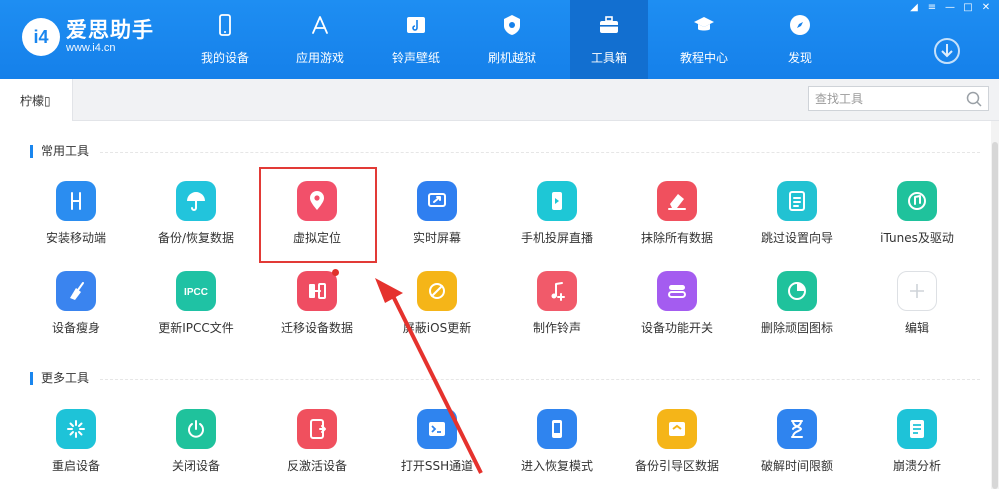 Image resolution: width=999 pixels, height=489 pixels. What do you see at coordinates (797, 291) in the screenshot?
I see `delete-icon-clock-icon` at bounding box center [797, 291].